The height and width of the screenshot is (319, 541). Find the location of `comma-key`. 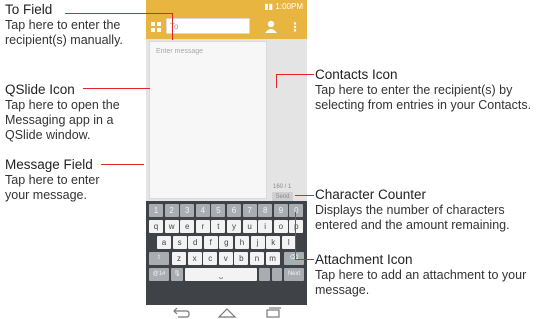

comma-key is located at coordinates (277, 274).